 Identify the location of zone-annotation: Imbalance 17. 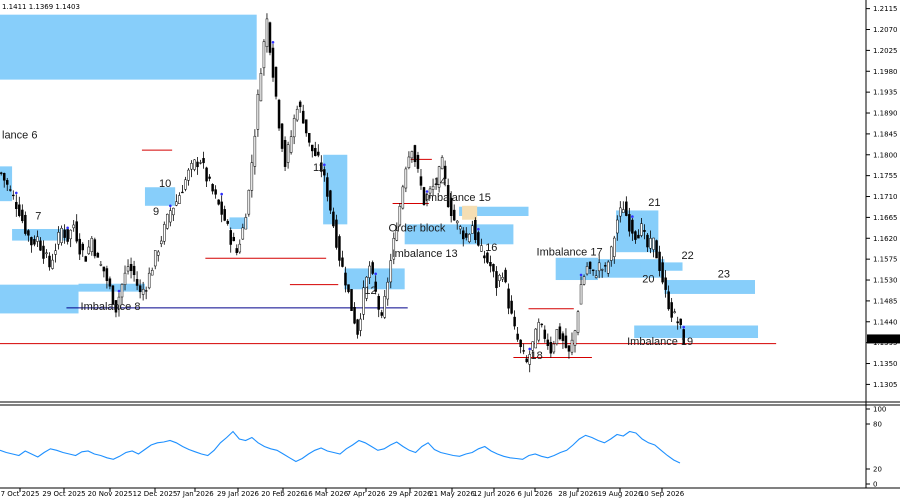
(570, 252).